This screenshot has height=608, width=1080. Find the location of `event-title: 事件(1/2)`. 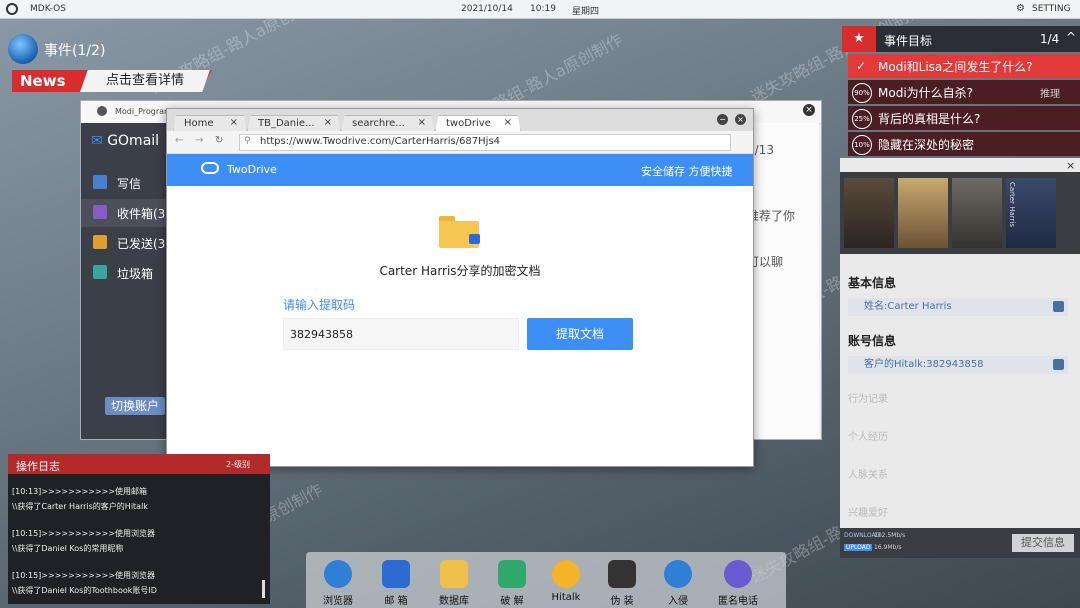

event-title: 事件(1/2) is located at coordinates (75, 51).